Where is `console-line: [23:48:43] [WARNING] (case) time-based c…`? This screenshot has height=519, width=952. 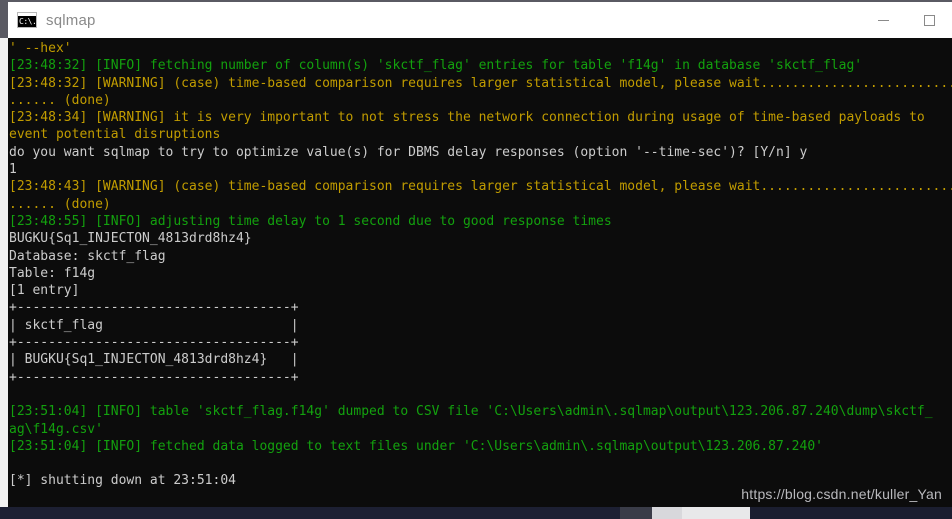
console-line: [23:48:43] [WARNING] (case) time-based c… is located at coordinates (480, 187).